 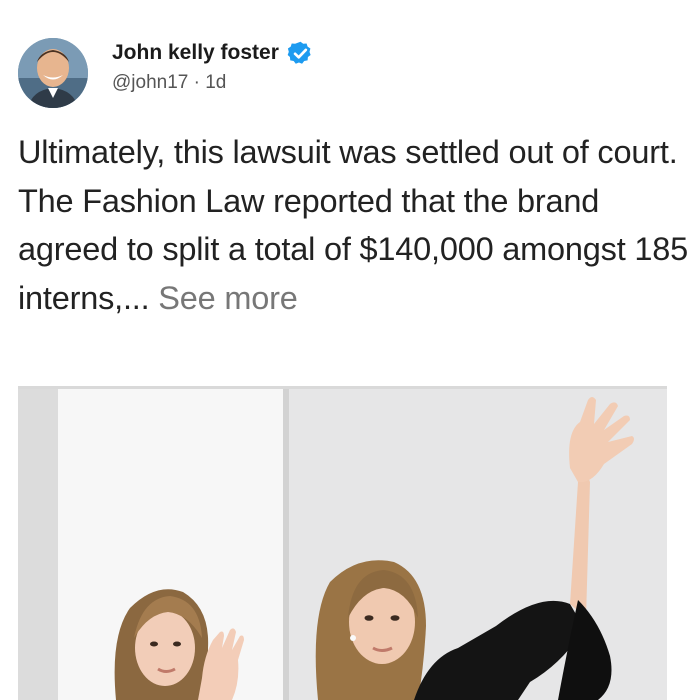 What do you see at coordinates (195, 53) in the screenshot?
I see `author-name: John kelly foster` at bounding box center [195, 53].